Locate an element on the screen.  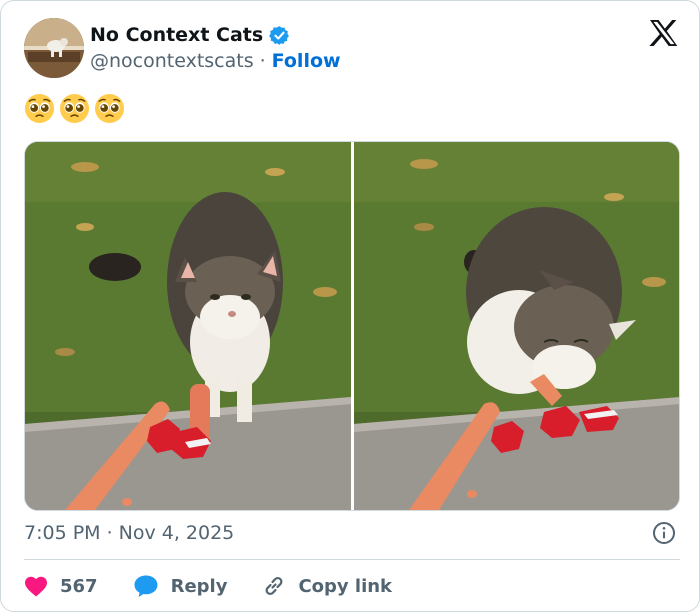
tweet-text is located at coordinates (74, 108).